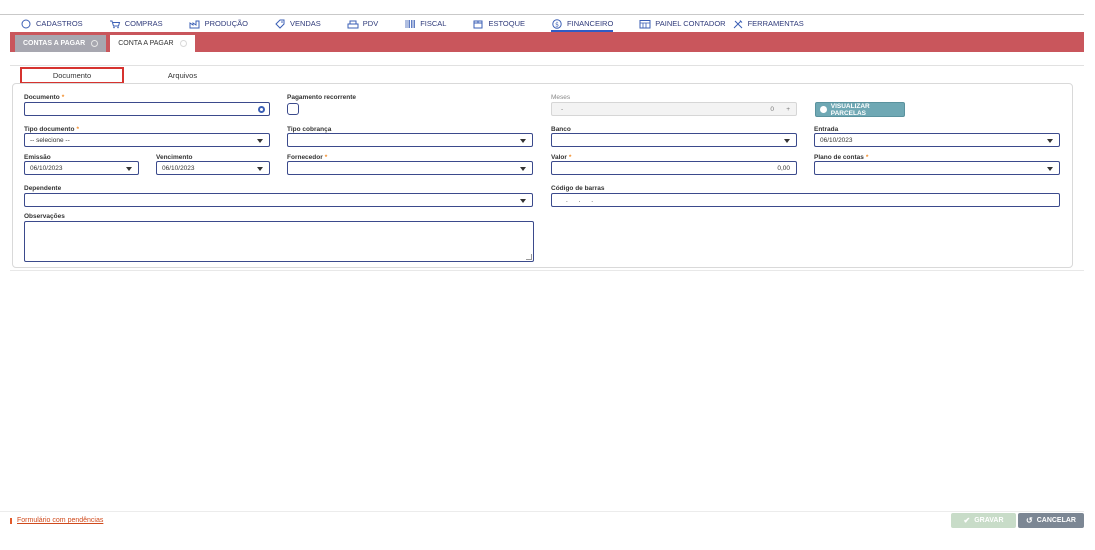 The height and width of the screenshot is (550, 1095). I want to click on banco-label: Banco, so click(561, 129).